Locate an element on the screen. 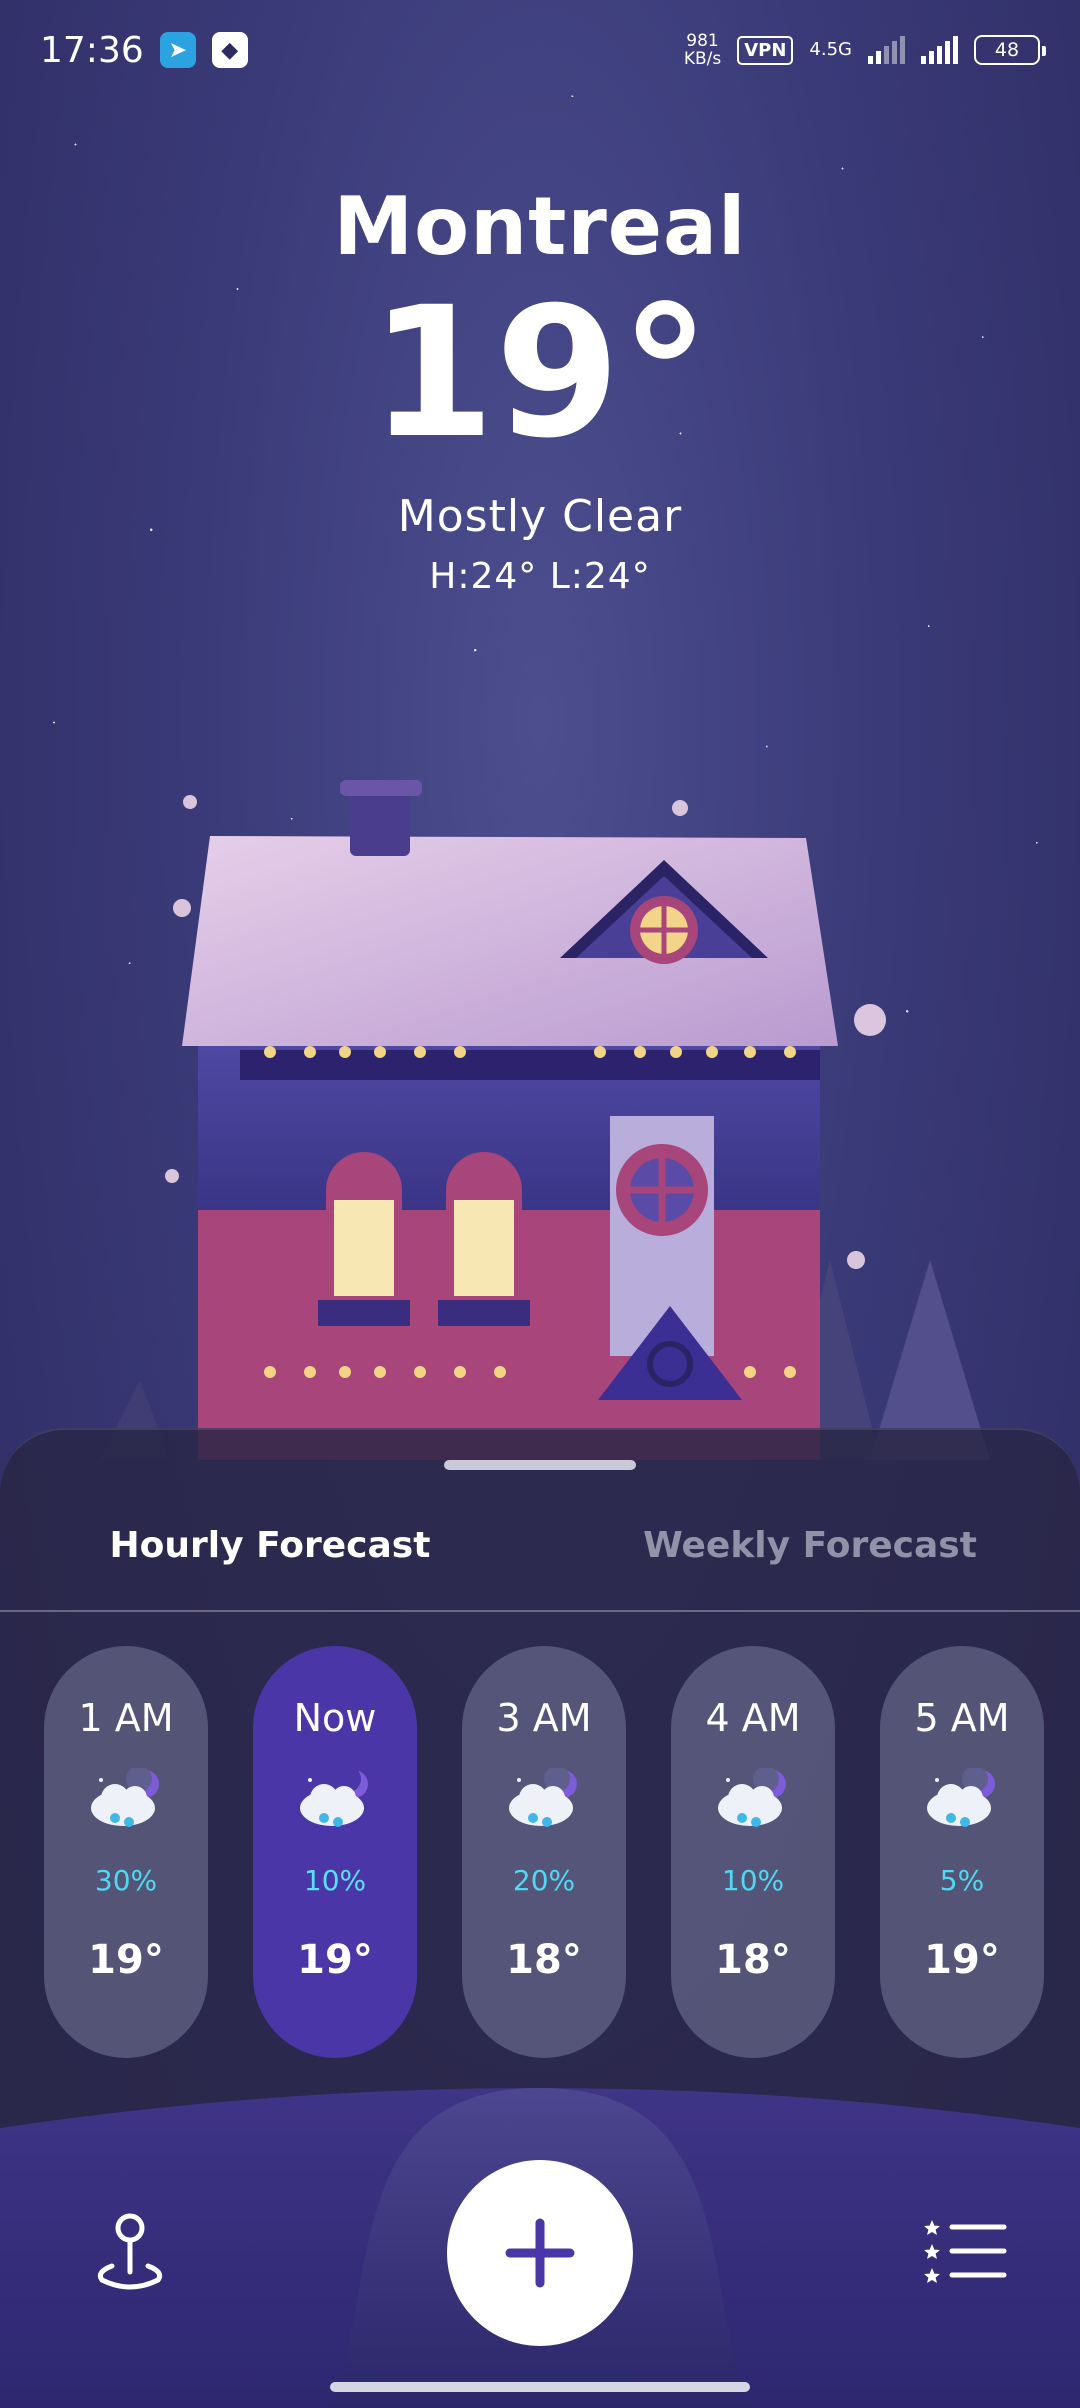 The width and height of the screenshot is (1080, 2408). hourly-time: 1 AM is located at coordinates (126, 1718).